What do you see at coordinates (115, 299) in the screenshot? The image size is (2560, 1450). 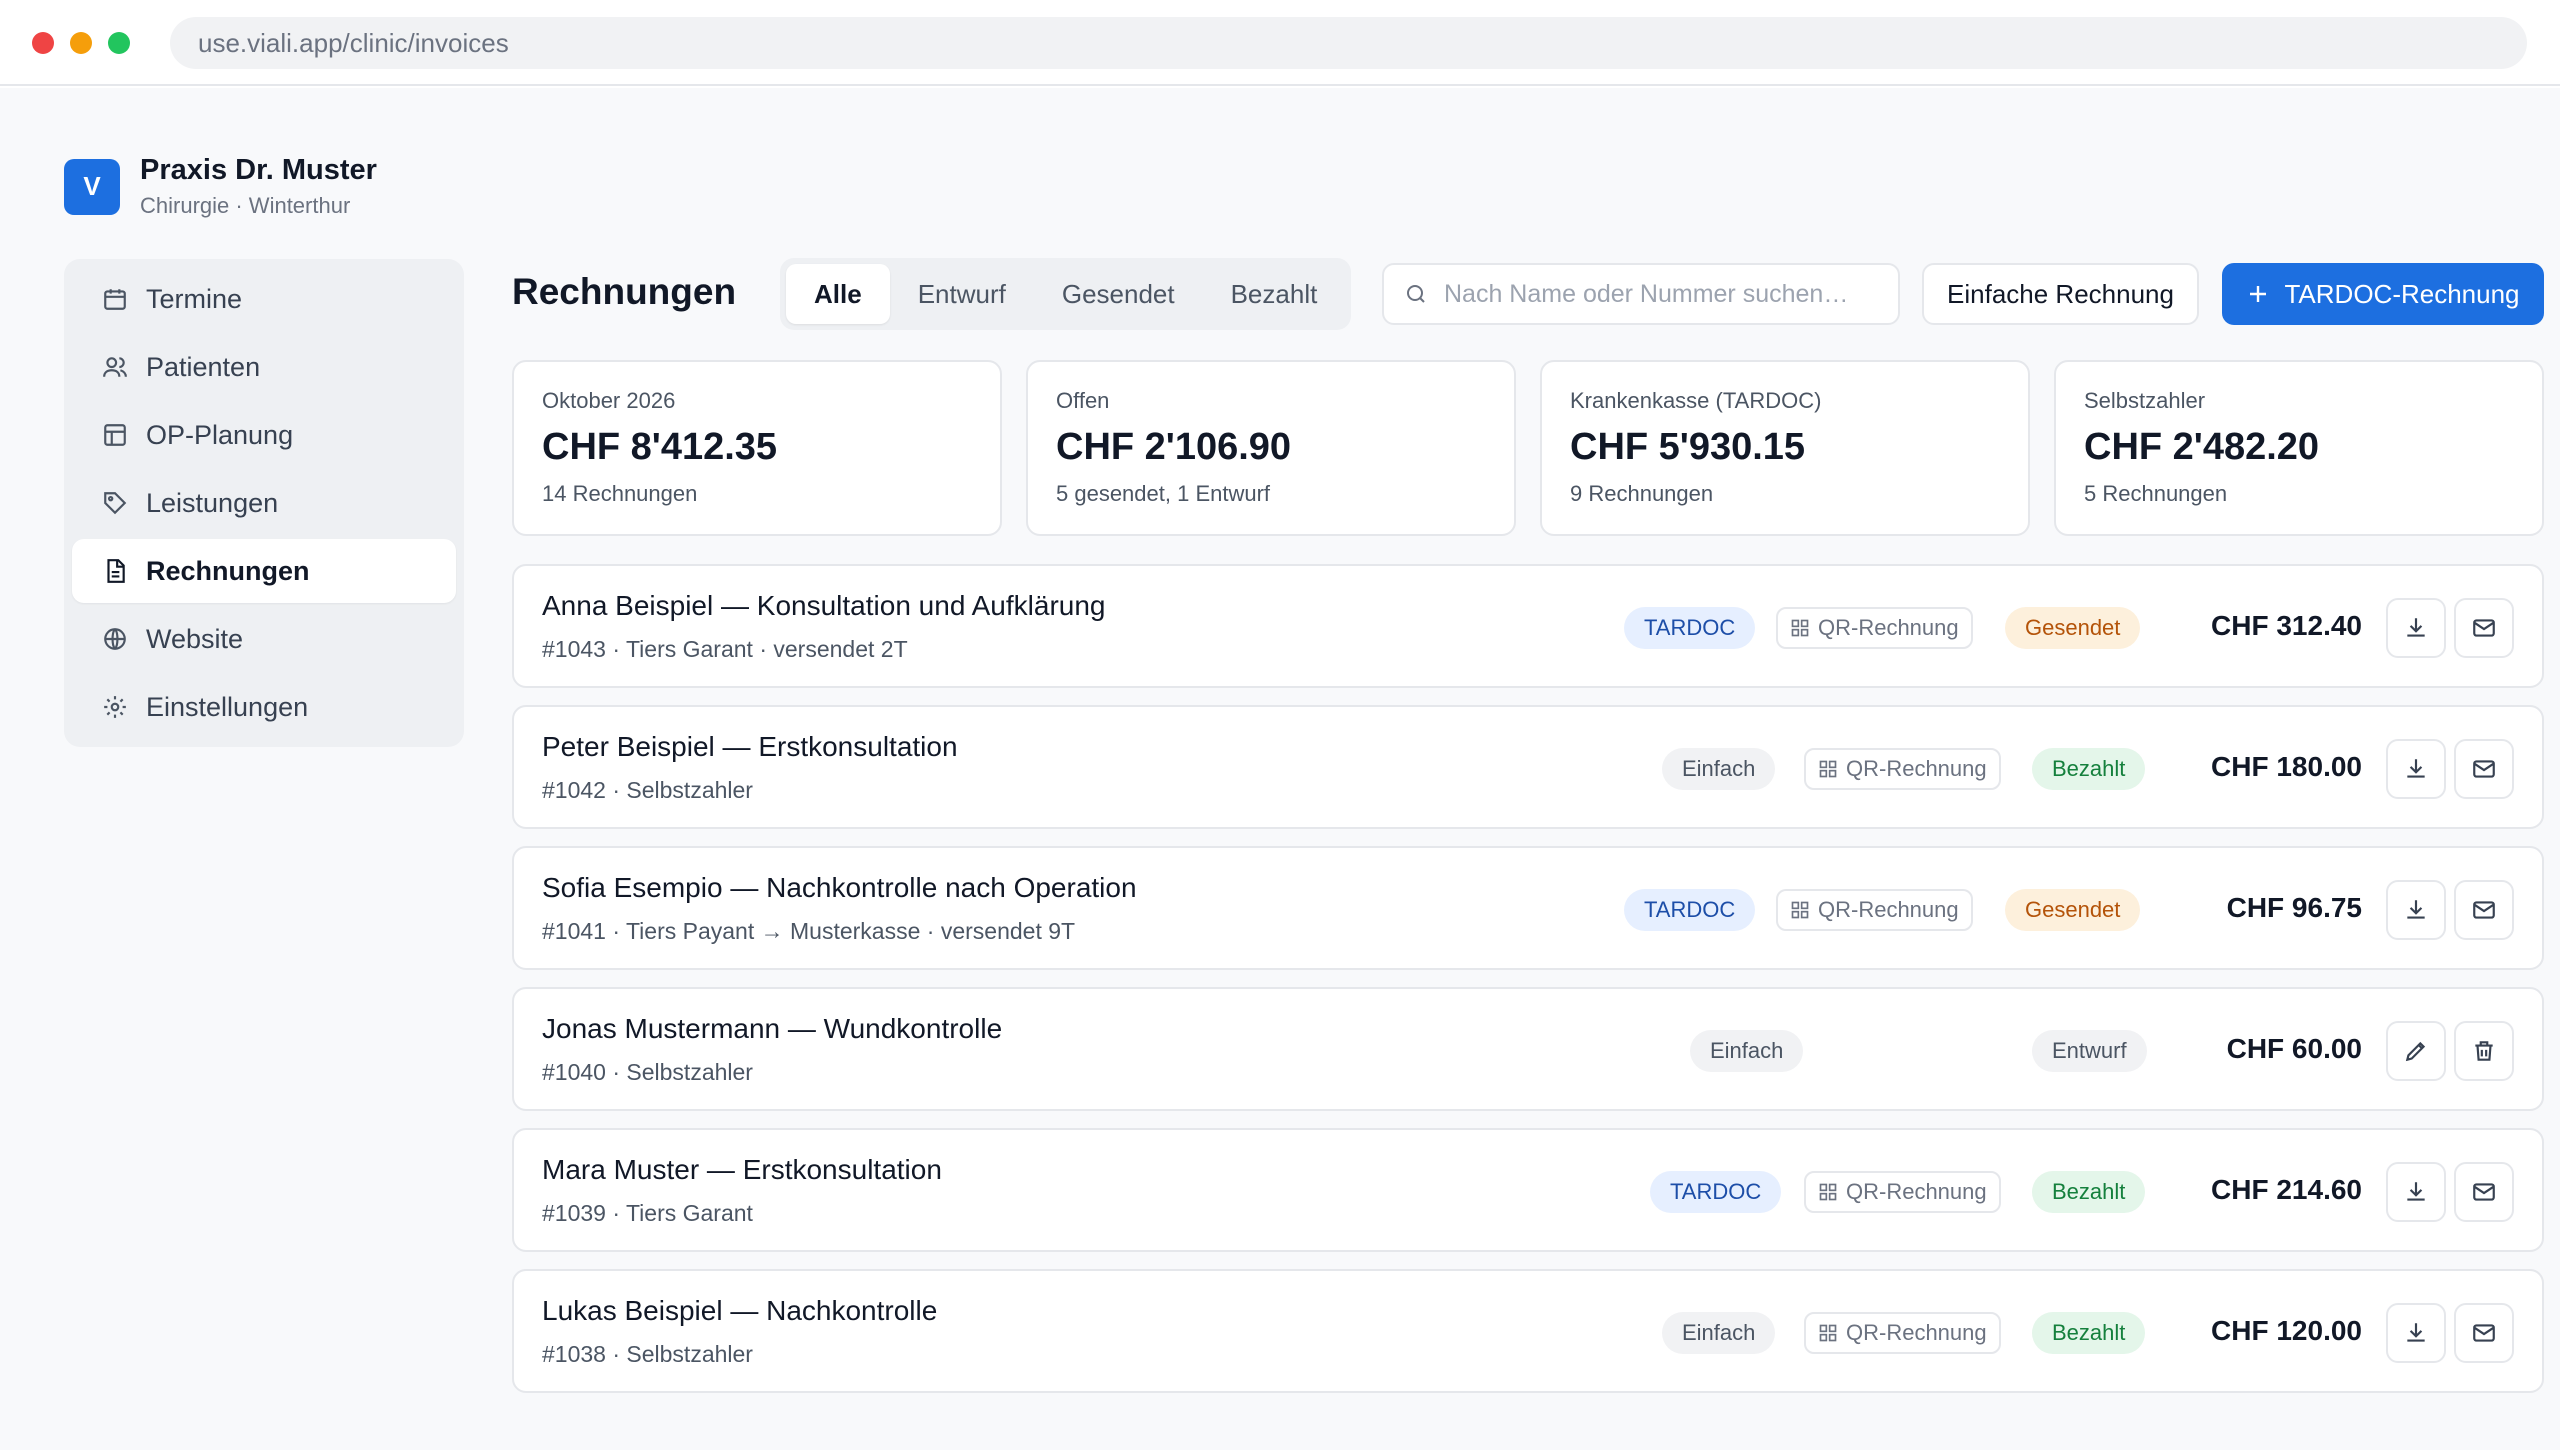 I see `calendar-icon` at bounding box center [115, 299].